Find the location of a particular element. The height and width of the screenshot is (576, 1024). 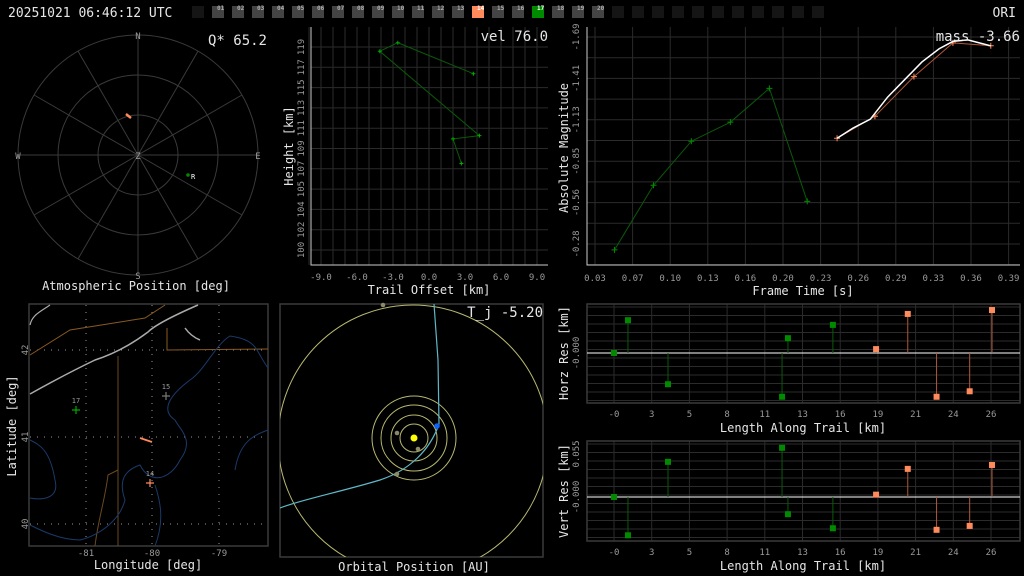

x-tick: 0.03 is located at coordinates (595, 279).